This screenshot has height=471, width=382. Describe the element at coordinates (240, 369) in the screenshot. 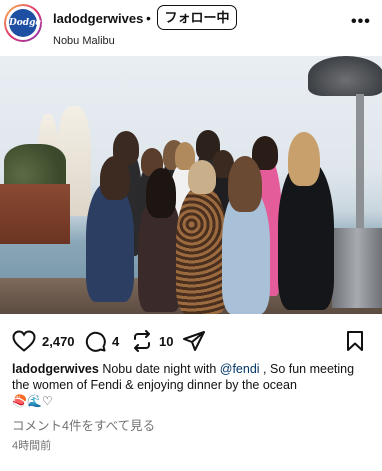

I see `mention-link: @fendi` at that location.